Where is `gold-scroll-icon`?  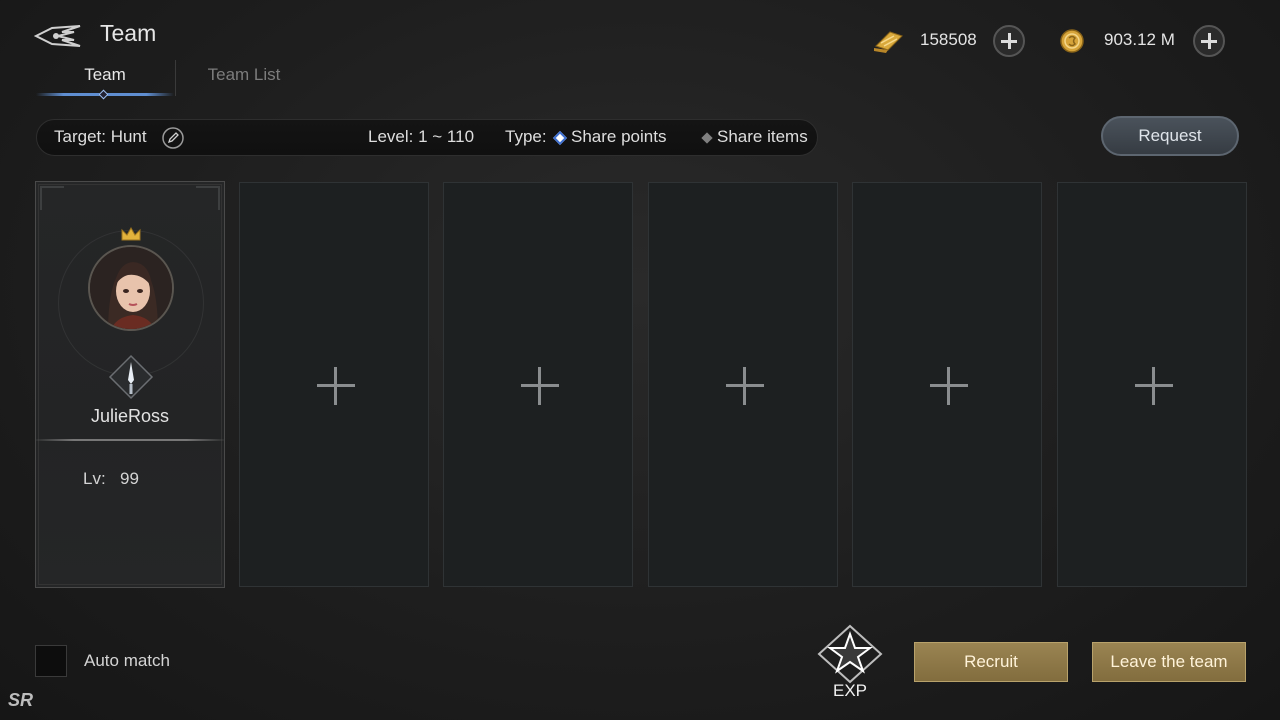
gold-scroll-icon is located at coordinates (888, 42).